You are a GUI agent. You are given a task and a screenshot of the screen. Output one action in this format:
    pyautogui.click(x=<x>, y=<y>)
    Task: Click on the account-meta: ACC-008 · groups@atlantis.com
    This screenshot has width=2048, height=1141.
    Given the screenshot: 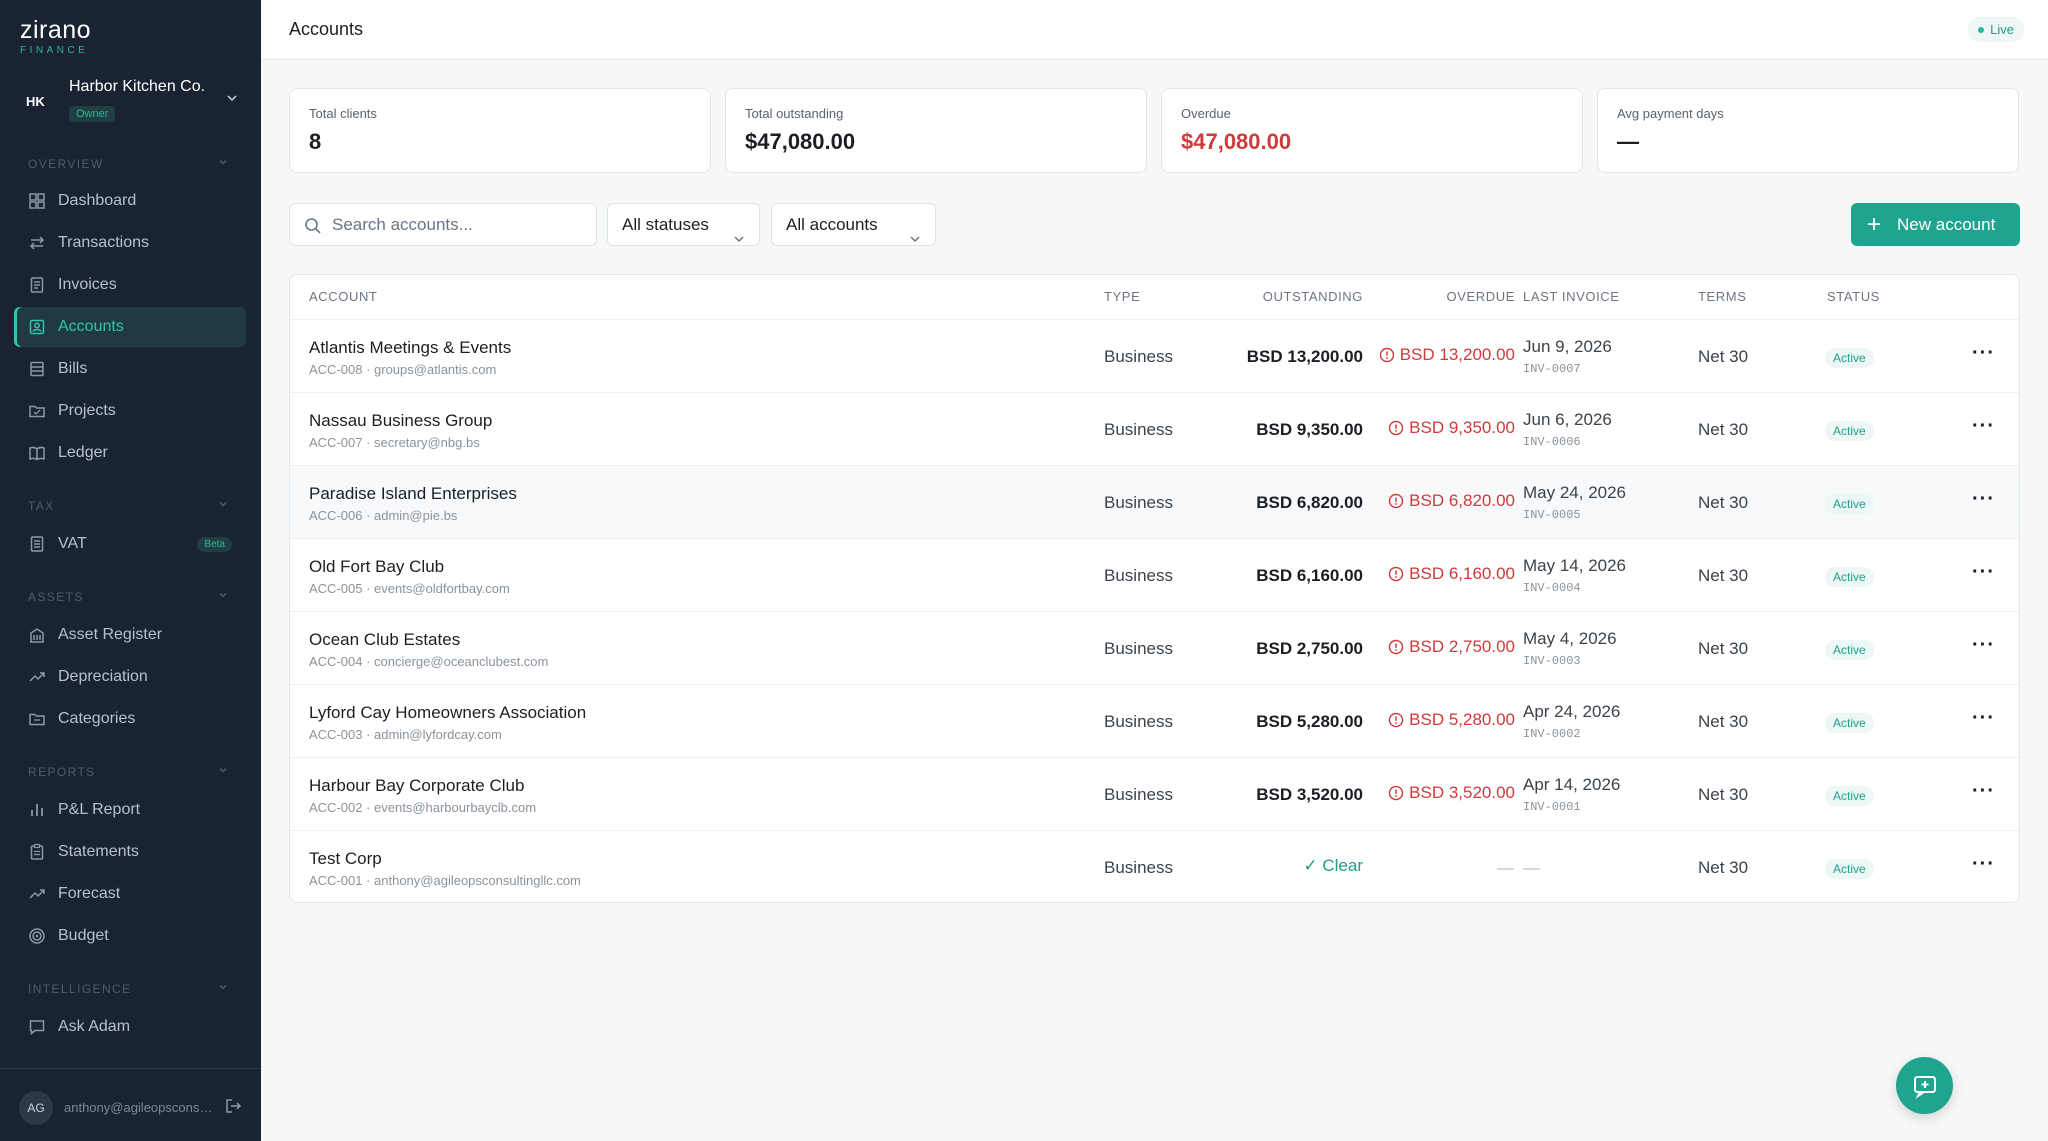 What is the action you would take?
    pyautogui.click(x=403, y=369)
    